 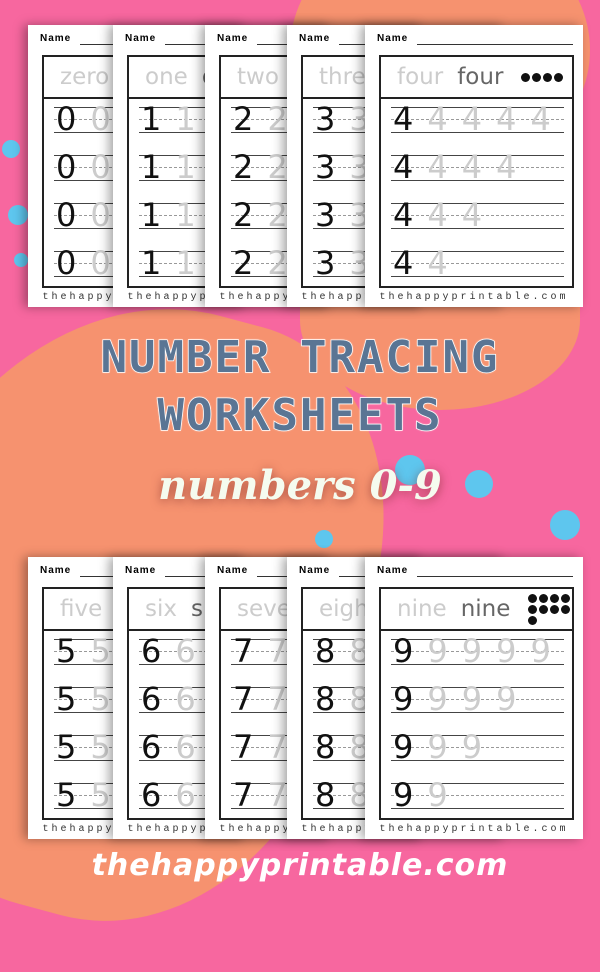 I want to click on tracing-row: 99999, so click(x=477, y=651).